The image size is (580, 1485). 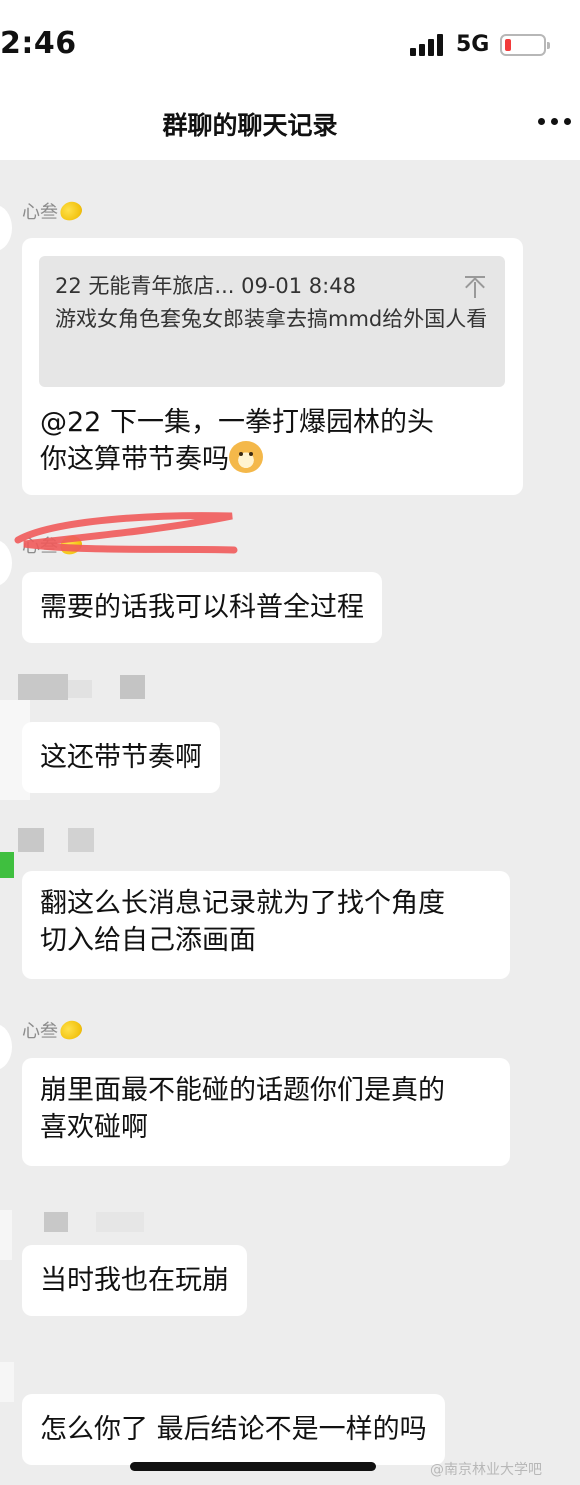 I want to click on message-line: 当时我也在玩崩, so click(x=134, y=1280).